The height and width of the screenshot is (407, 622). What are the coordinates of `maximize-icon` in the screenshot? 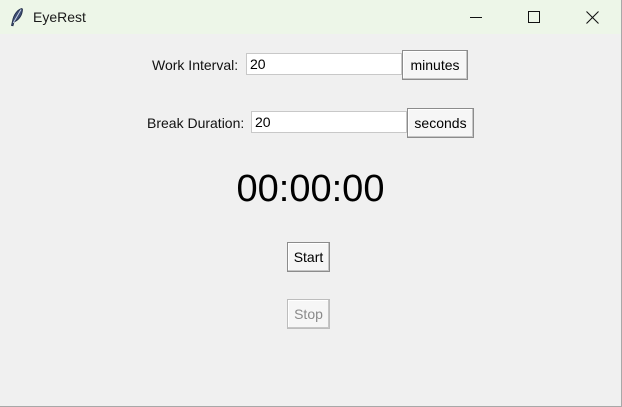 It's located at (534, 17).